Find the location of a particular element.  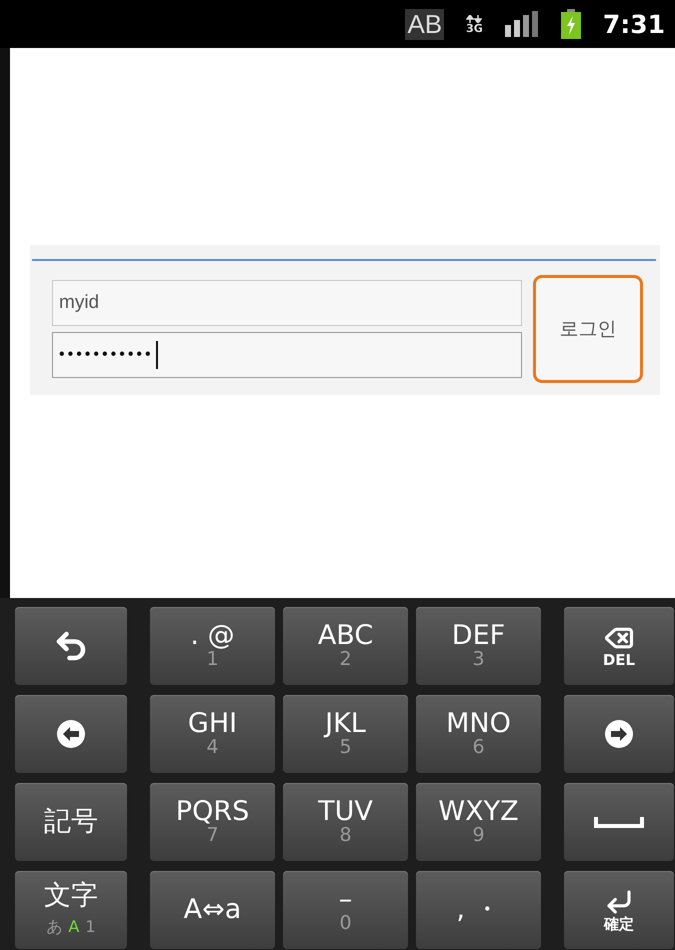

username-field: myid is located at coordinates (287, 303).